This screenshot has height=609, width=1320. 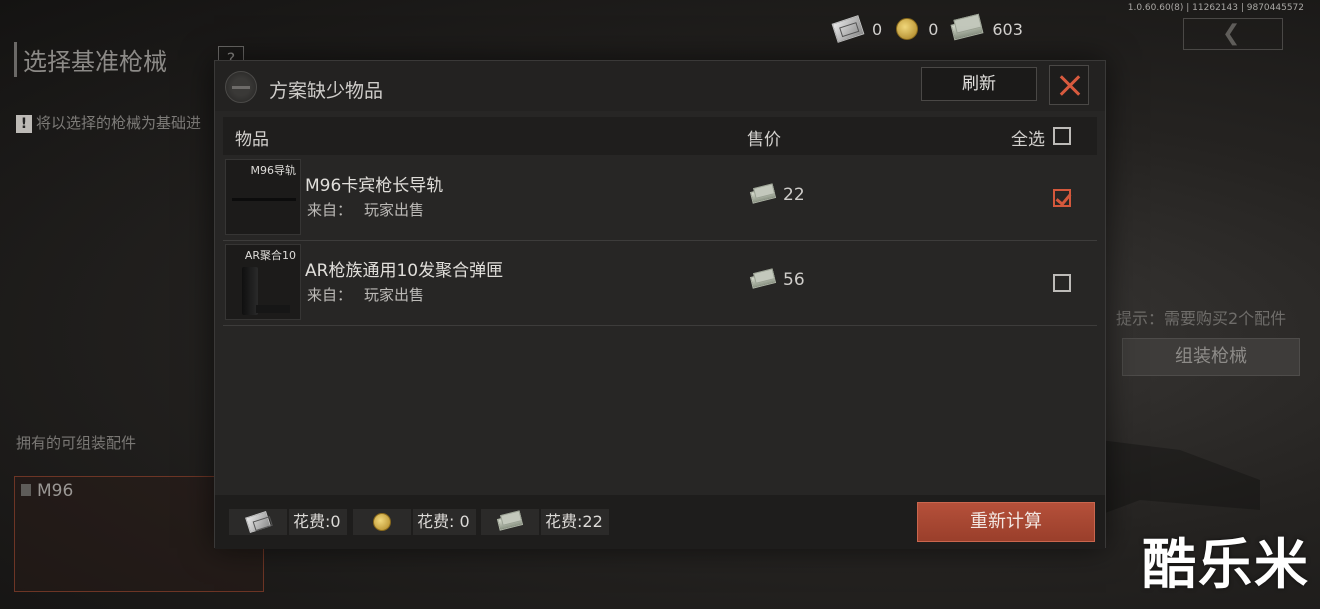 I want to click on cost-ticket: 花费:0, so click(x=288, y=522).